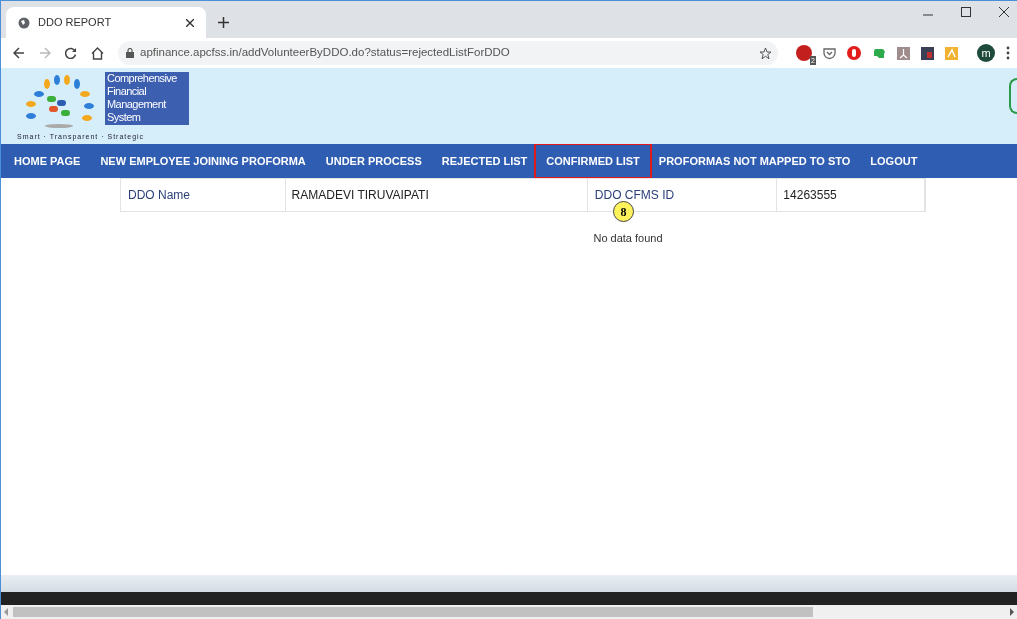 The image size is (1017, 619). What do you see at coordinates (1013, 96) in the screenshot?
I see `emblem-icon` at bounding box center [1013, 96].